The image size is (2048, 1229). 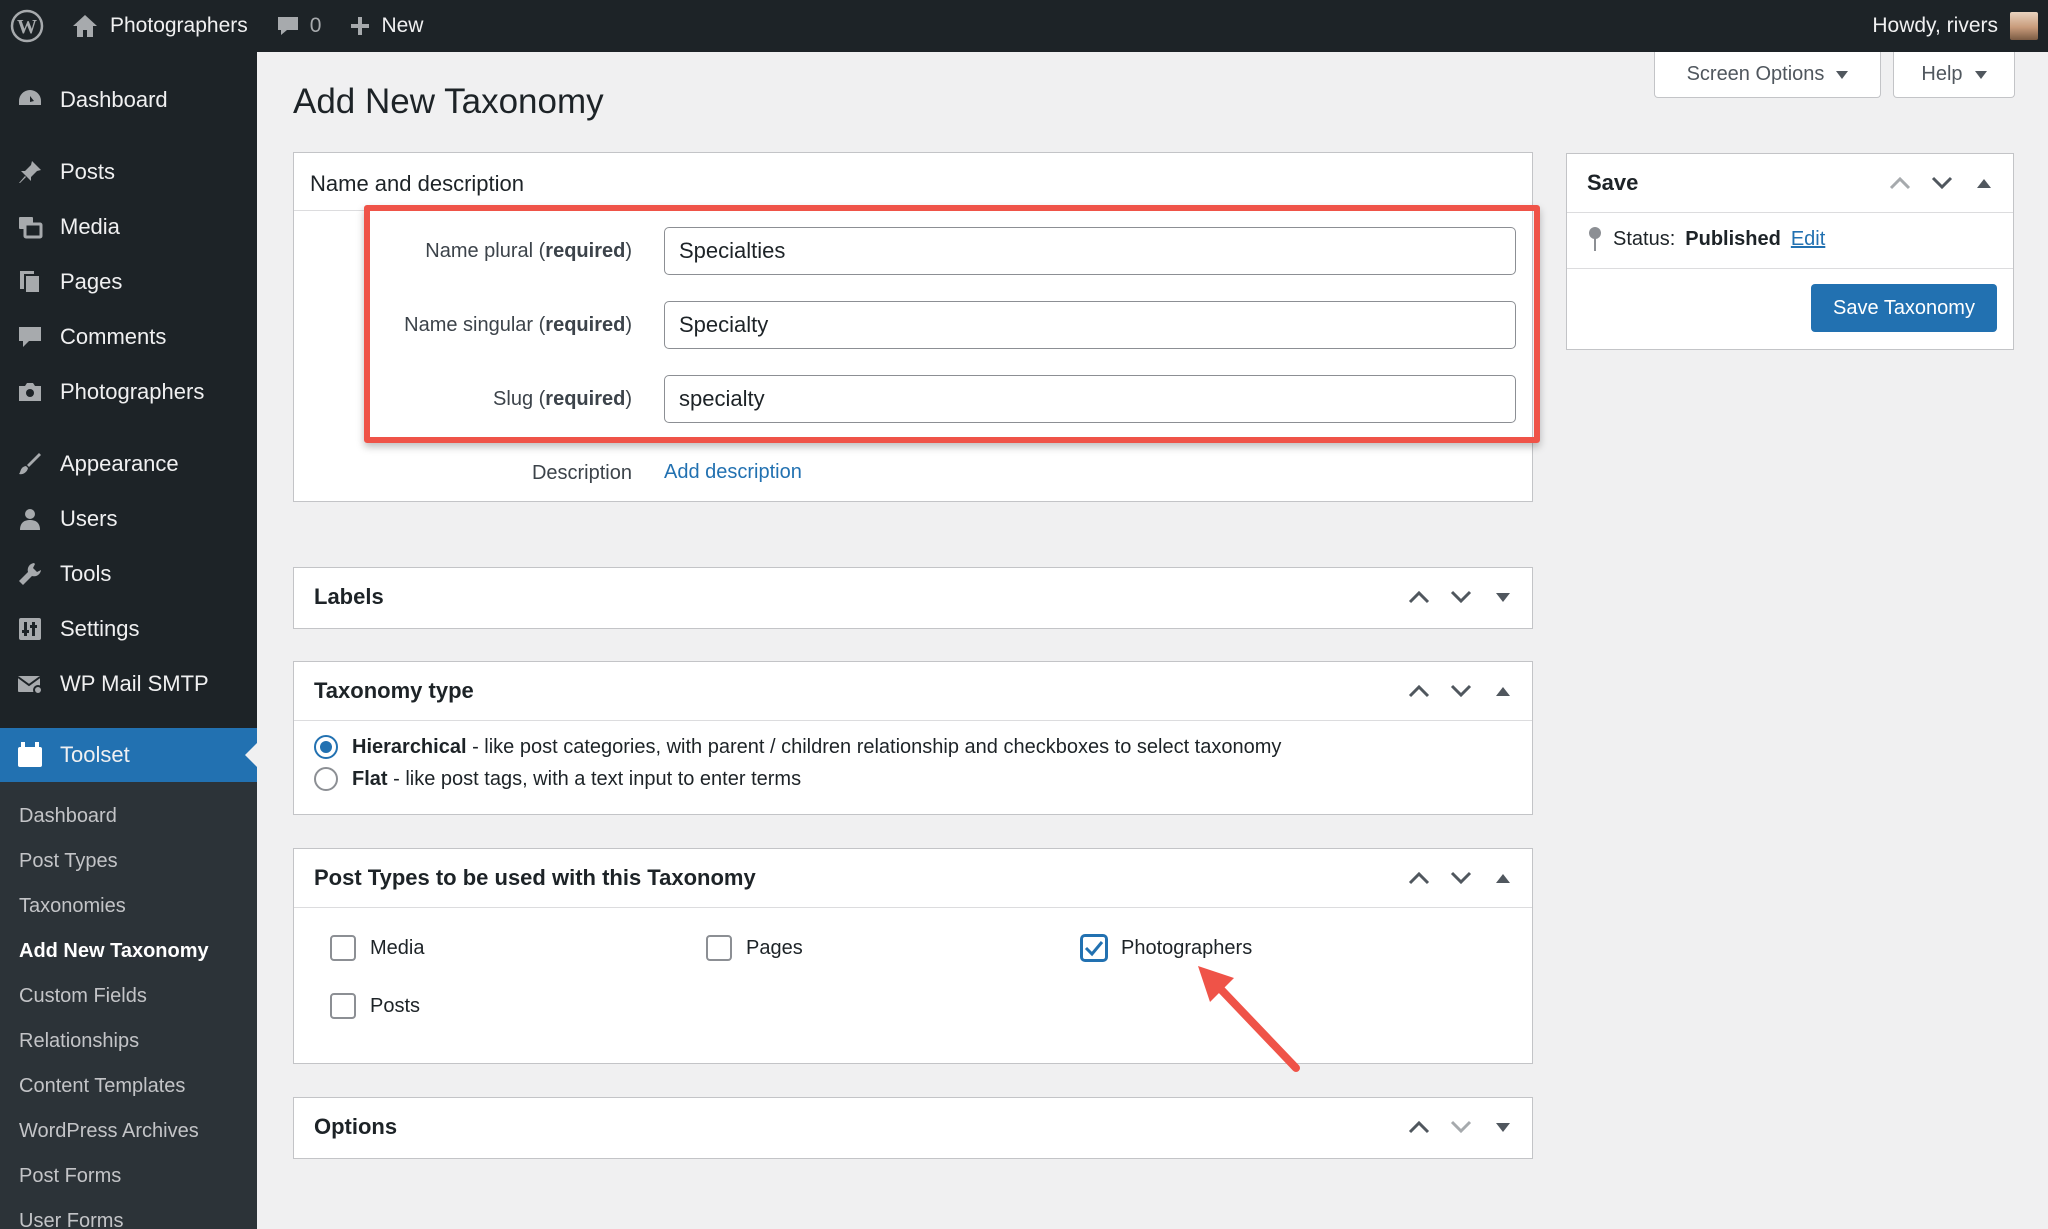 What do you see at coordinates (343, 948) in the screenshot?
I see `checkbox-media` at bounding box center [343, 948].